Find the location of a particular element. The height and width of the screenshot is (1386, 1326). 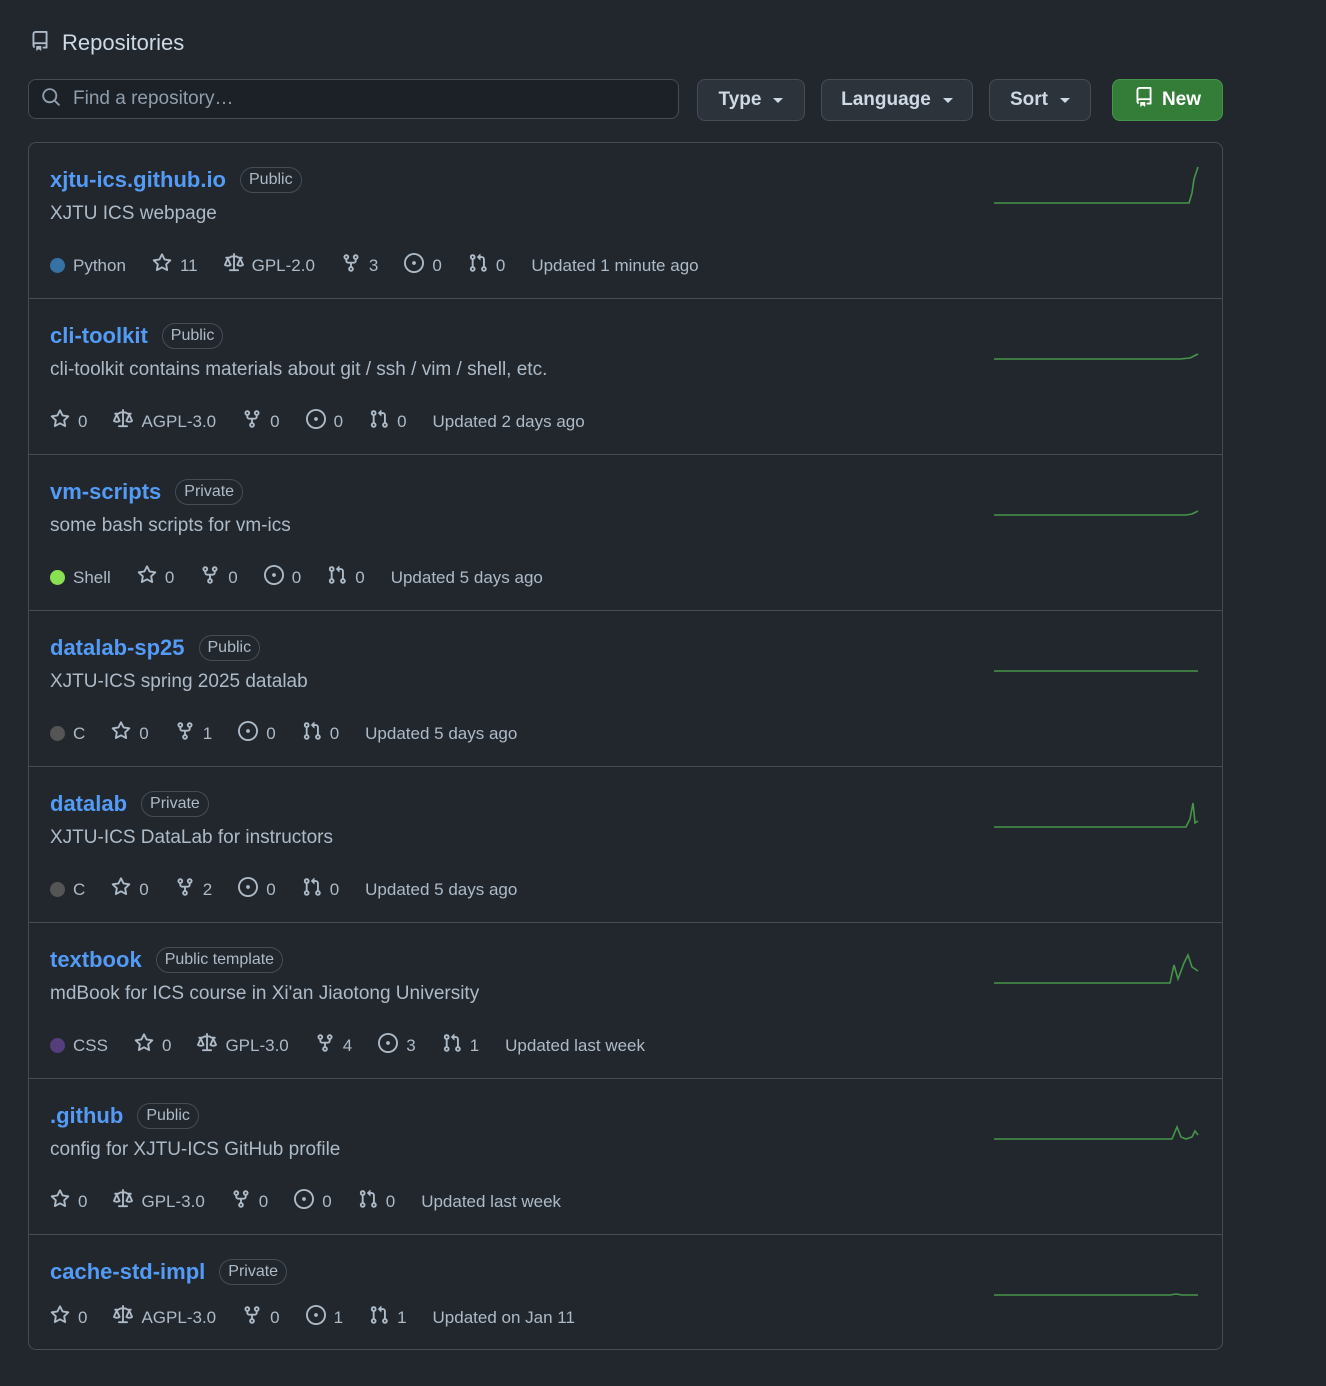

language-filter-button: Language is located at coordinates (897, 100).